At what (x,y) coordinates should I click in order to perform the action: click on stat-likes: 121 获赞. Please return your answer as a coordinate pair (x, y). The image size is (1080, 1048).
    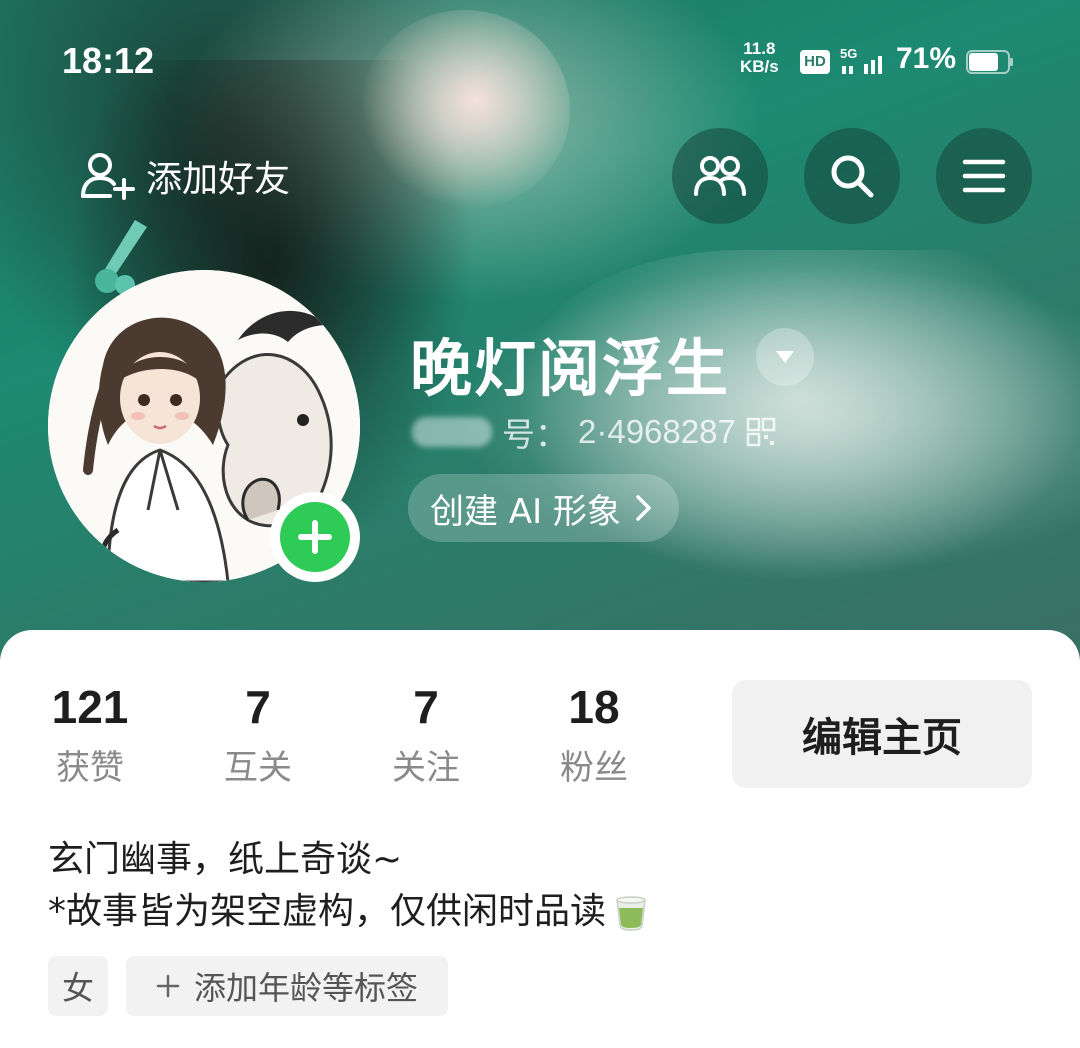
    Looking at the image, I should click on (90, 734).